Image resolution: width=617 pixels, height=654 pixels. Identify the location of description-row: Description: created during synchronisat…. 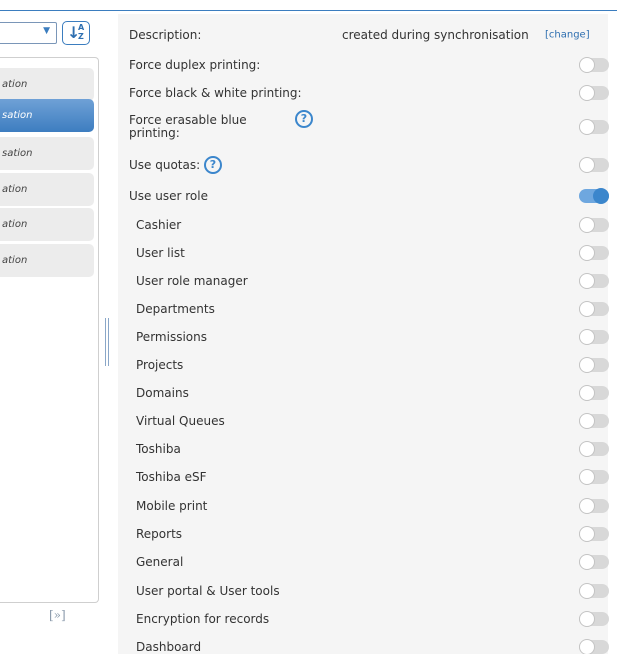
(363, 35).